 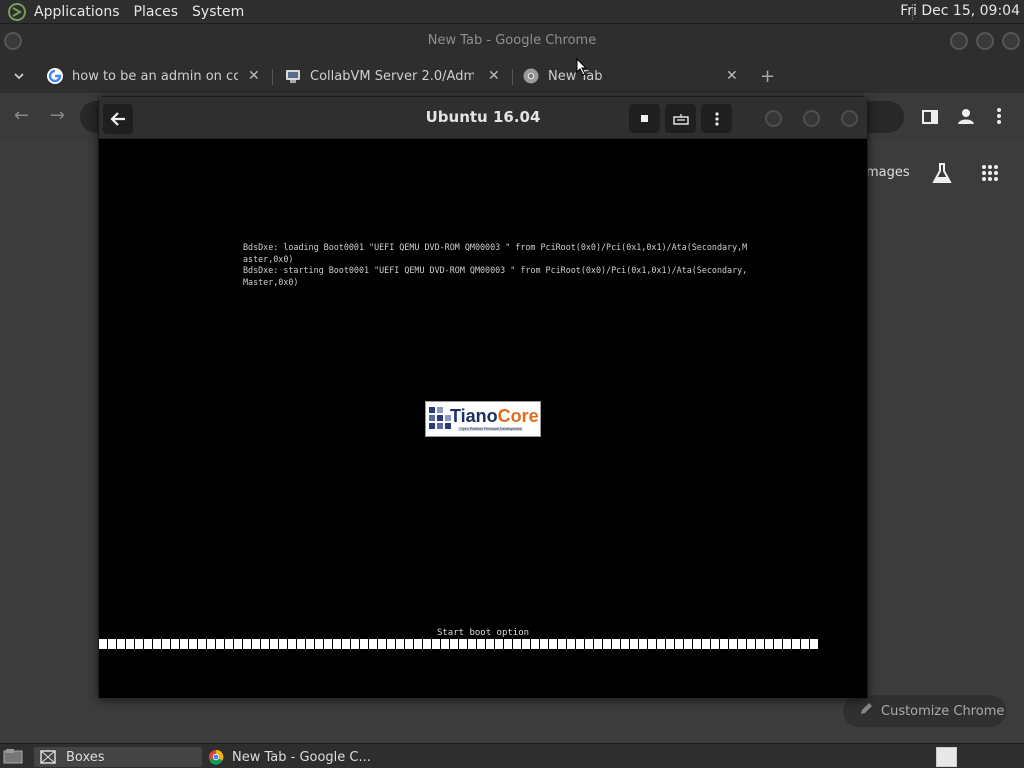 I want to click on chrome-titlebar: New Tab - Google Chrome, so click(x=512, y=40).